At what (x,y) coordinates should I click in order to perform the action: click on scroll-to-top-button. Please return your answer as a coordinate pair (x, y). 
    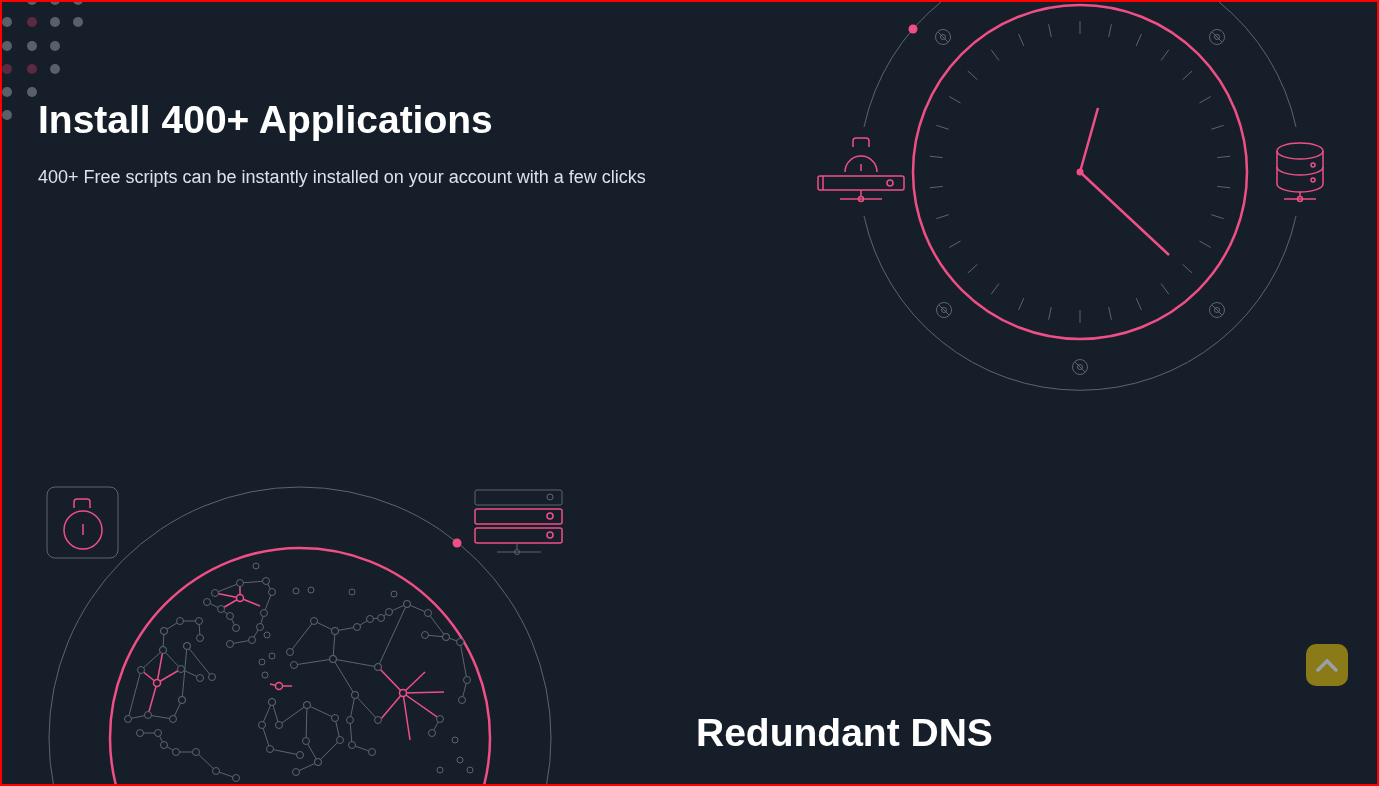
    Looking at the image, I should click on (1327, 665).